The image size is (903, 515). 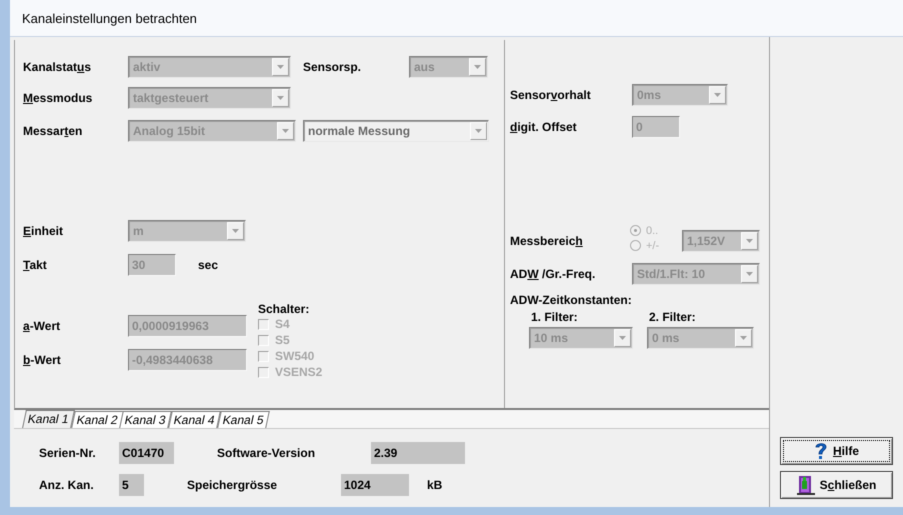 I want to click on tab: Kanal 4, so click(x=194, y=419).